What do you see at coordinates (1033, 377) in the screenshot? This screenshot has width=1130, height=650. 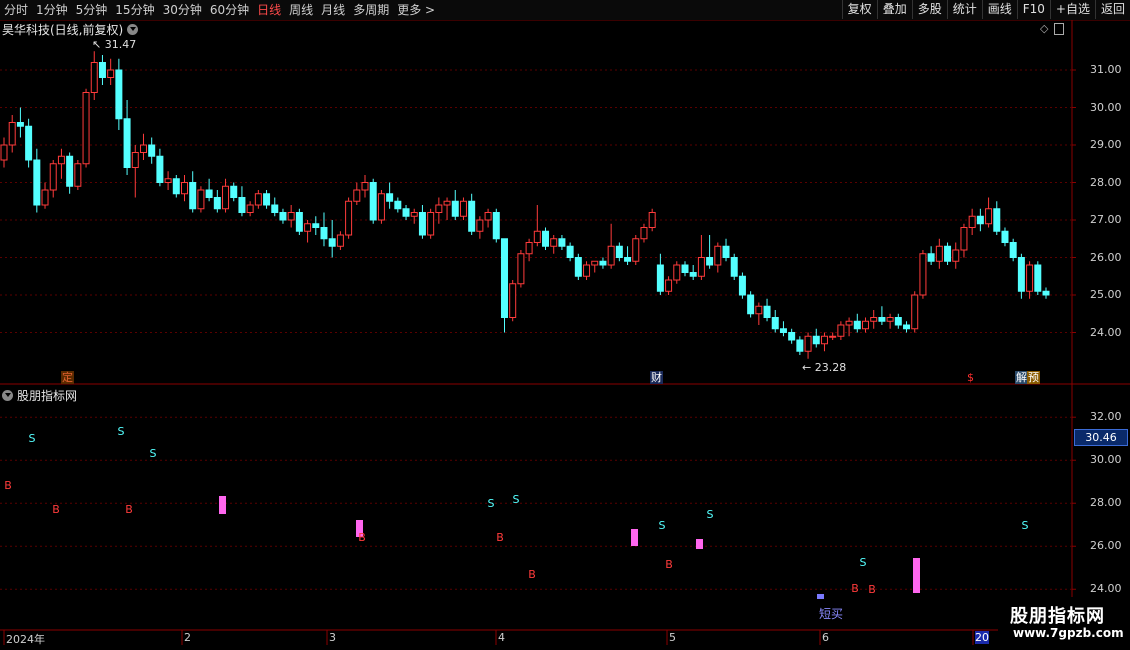 I see `event-marker-yu: 预` at bounding box center [1033, 377].